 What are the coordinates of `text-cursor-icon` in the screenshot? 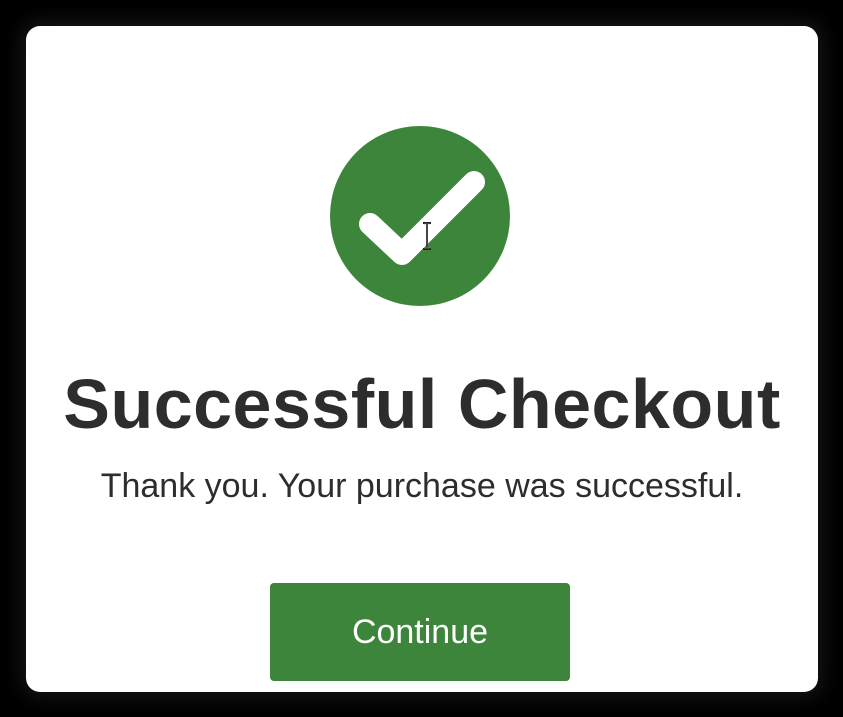 It's located at (427, 236).